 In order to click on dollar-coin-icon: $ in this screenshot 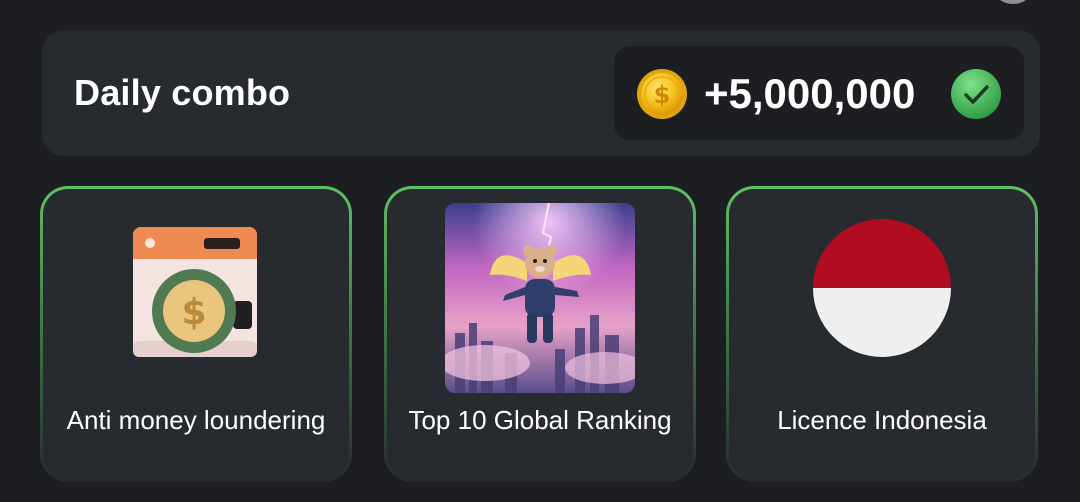, I will do `click(662, 94)`.